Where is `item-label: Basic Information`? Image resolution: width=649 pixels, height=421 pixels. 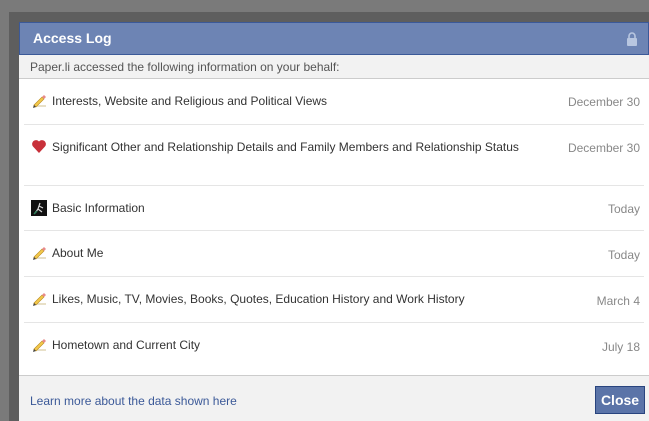 item-label: Basic Information is located at coordinates (98, 208).